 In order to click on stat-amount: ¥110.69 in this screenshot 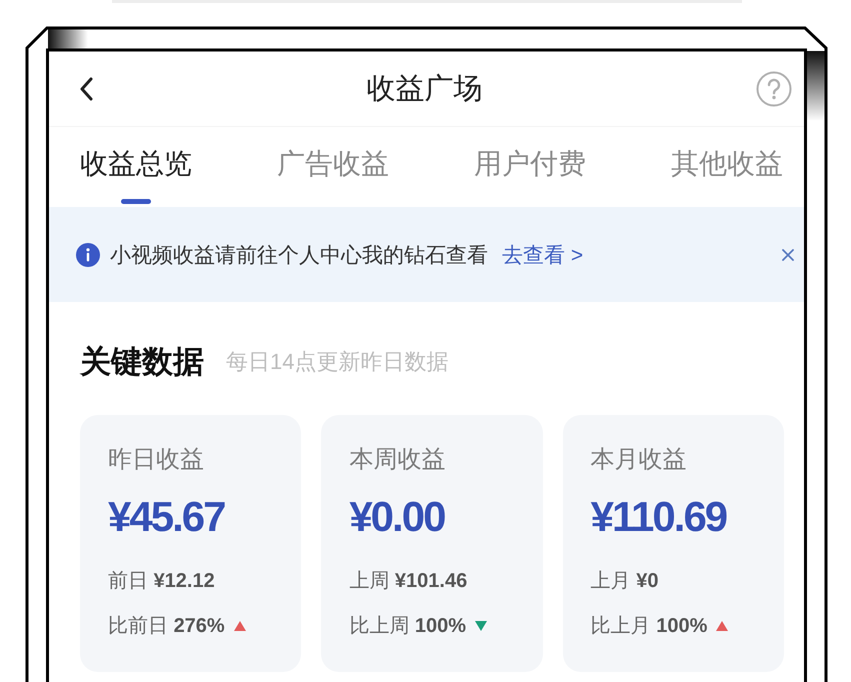, I will do `click(658, 517)`.